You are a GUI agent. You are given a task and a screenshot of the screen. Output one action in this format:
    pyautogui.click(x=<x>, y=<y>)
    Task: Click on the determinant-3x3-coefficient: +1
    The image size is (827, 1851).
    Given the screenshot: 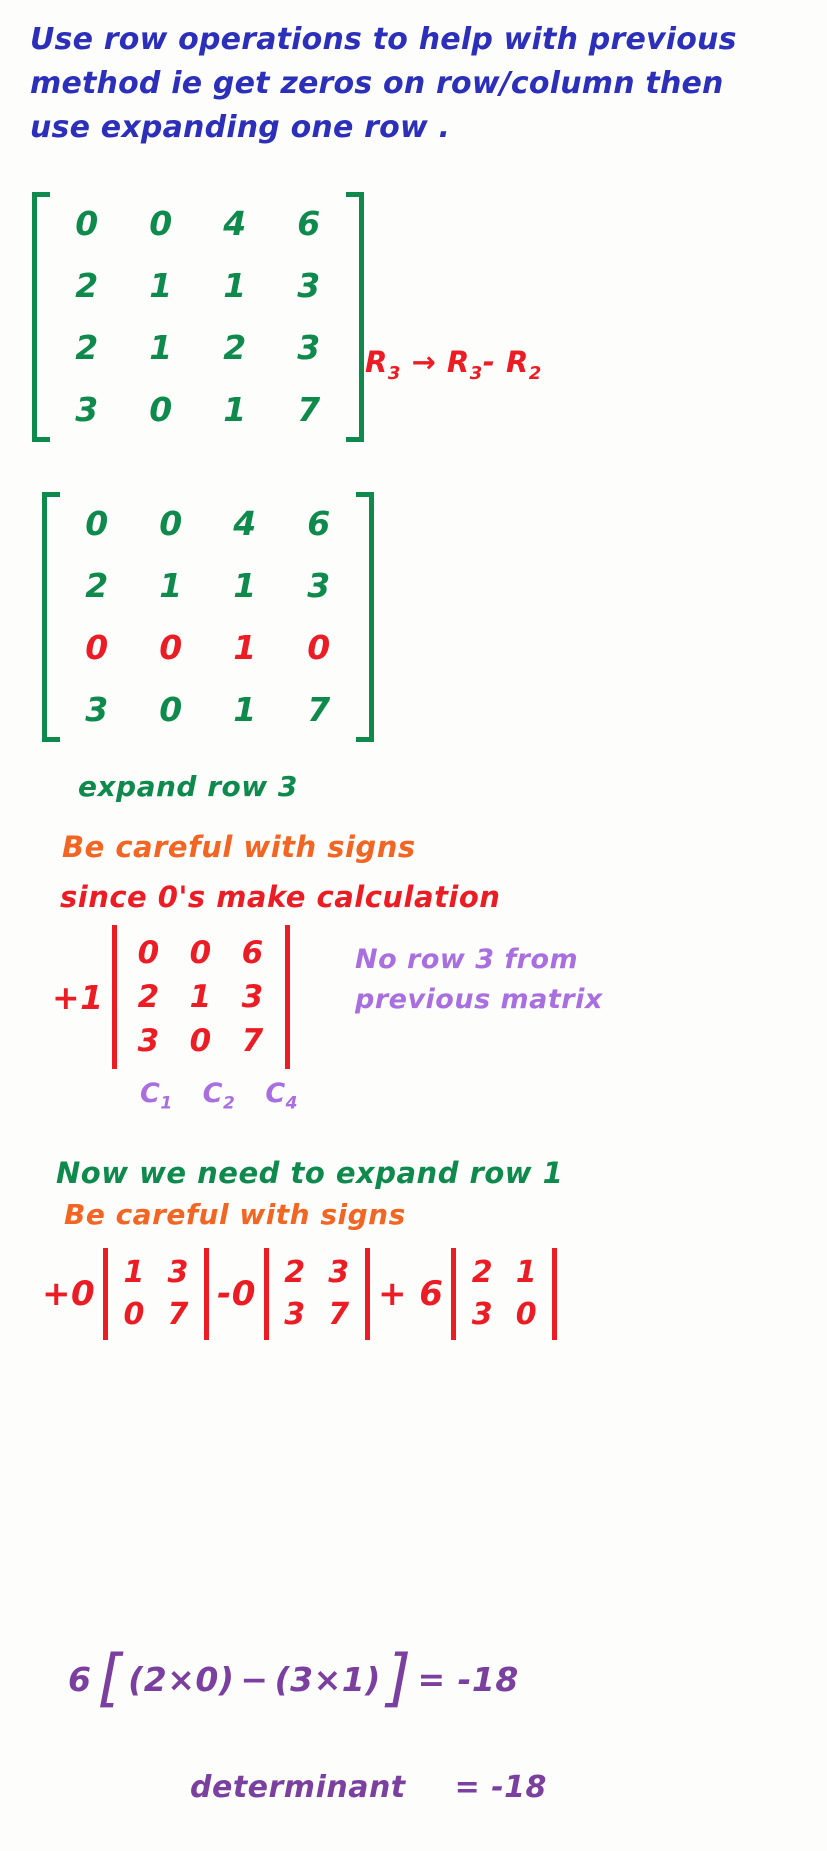 What is the action you would take?
    pyautogui.click(x=78, y=997)
    